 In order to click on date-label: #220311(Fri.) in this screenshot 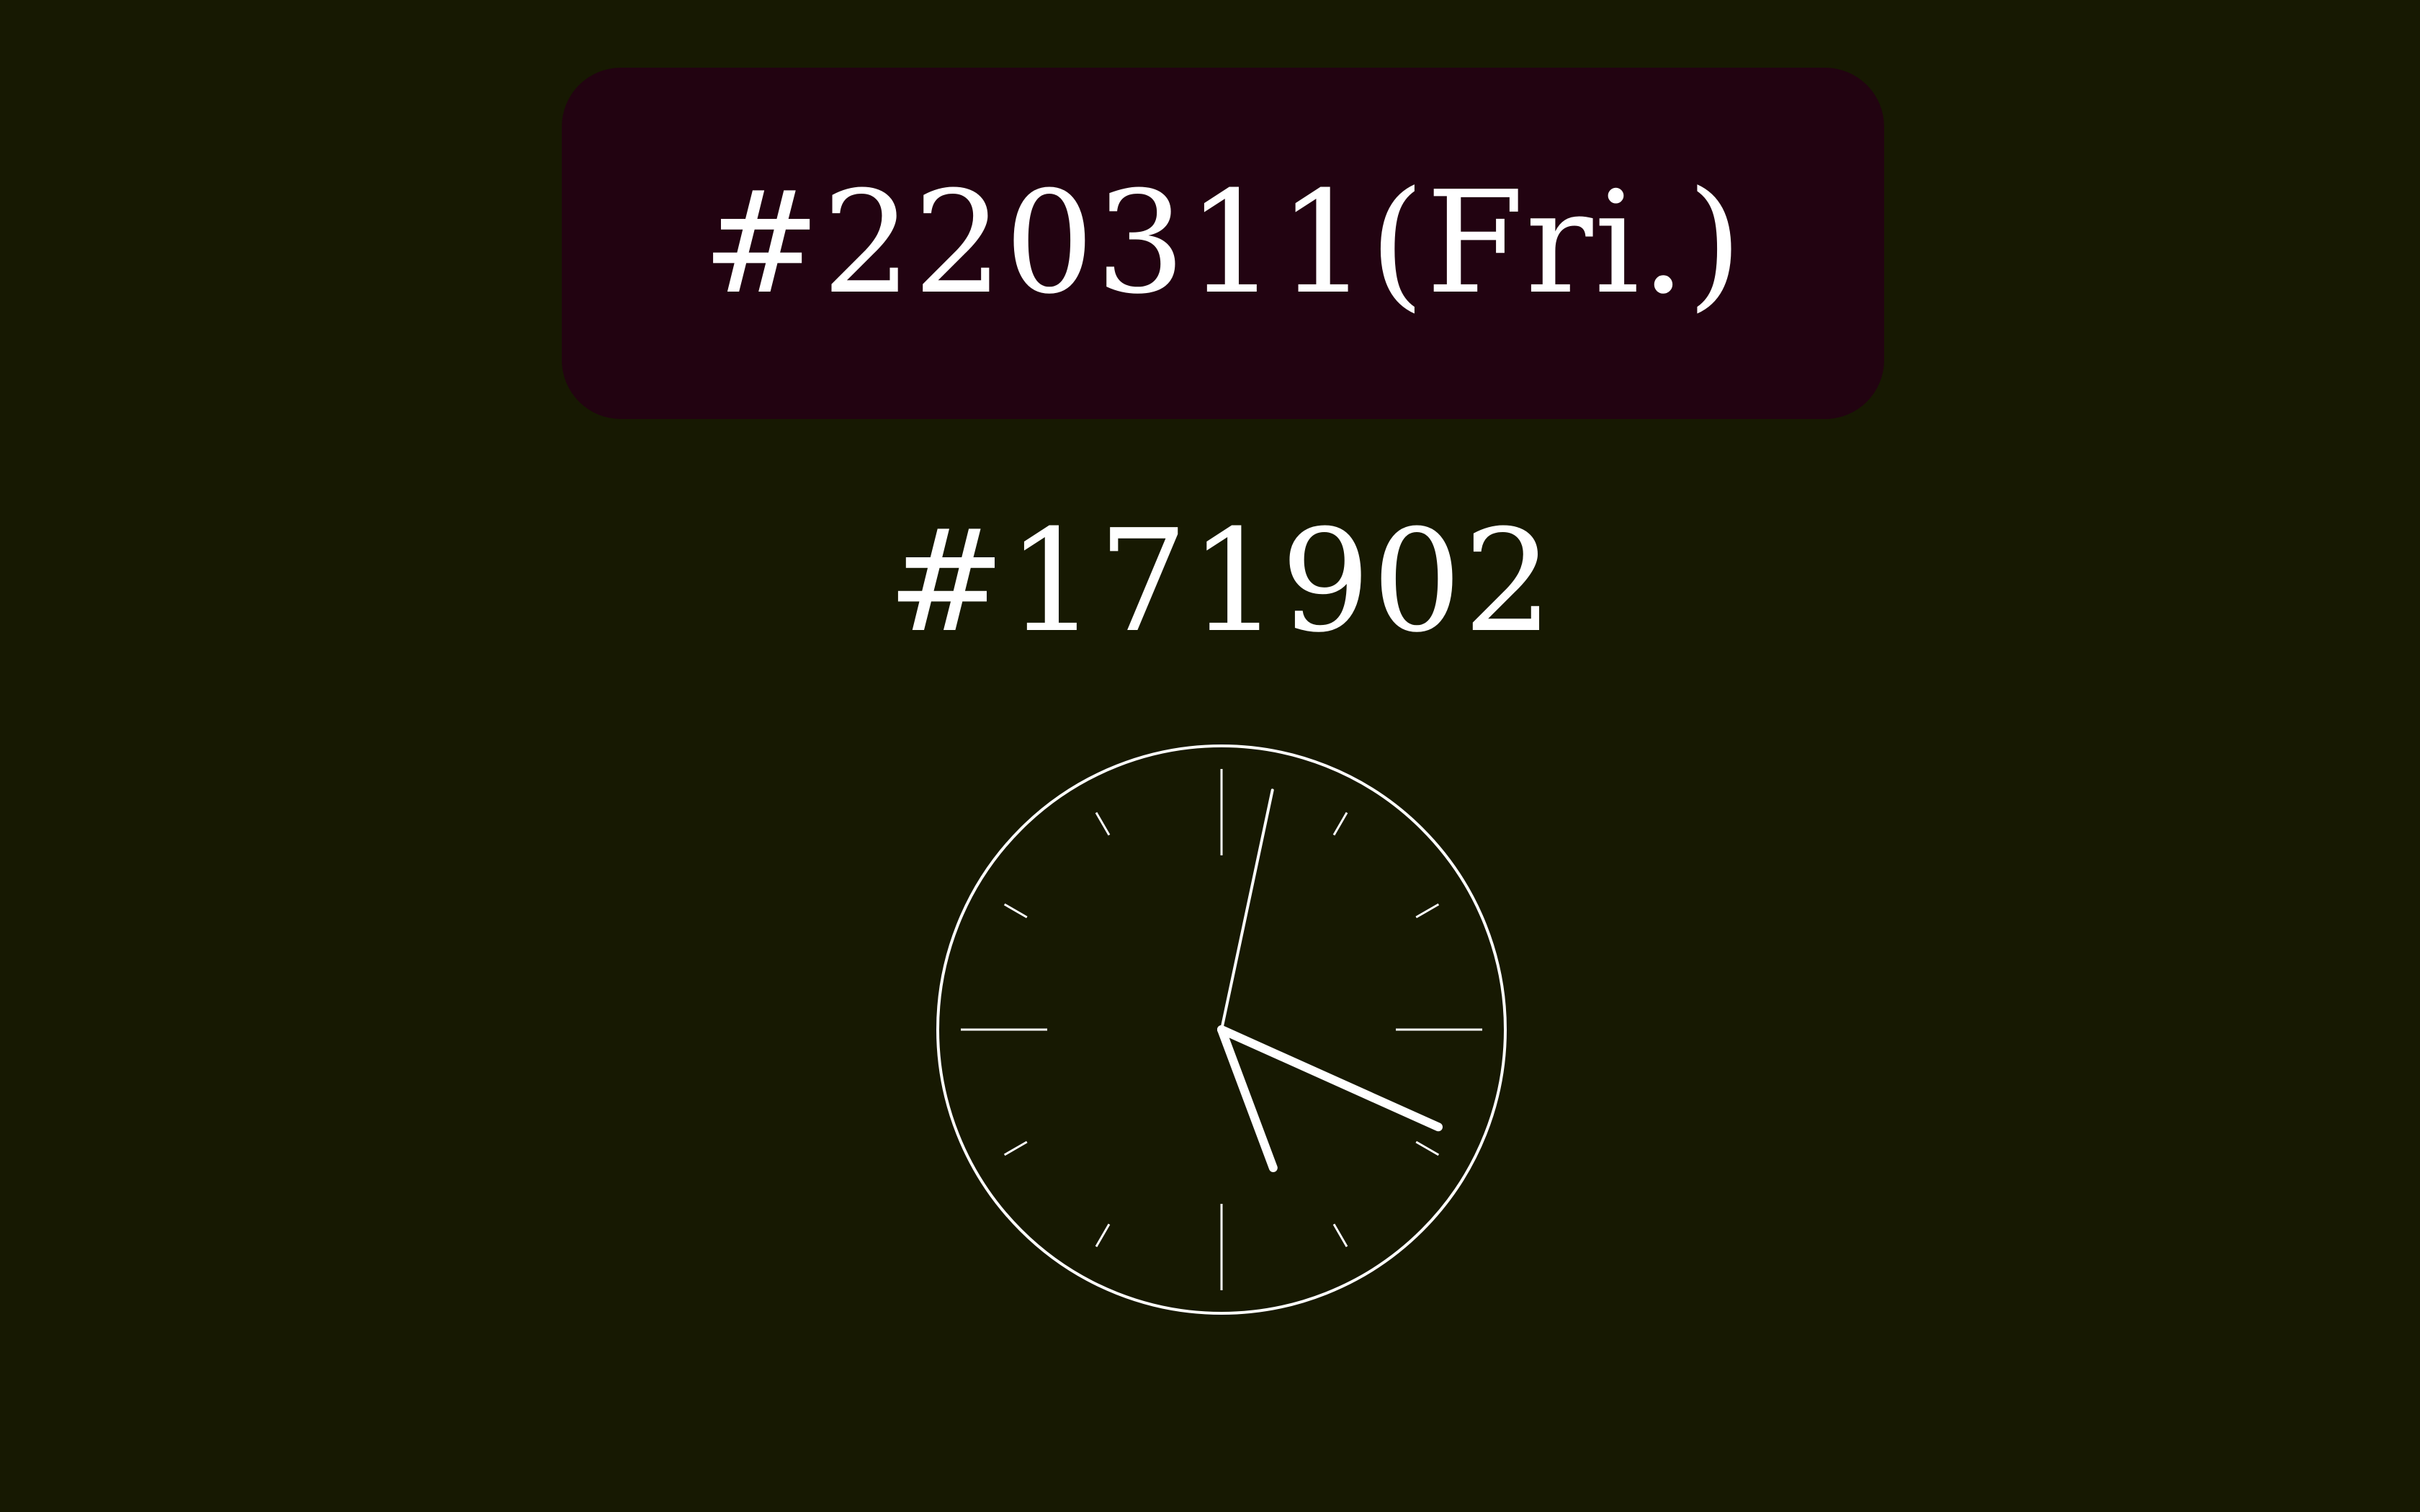, I will do `click(1223, 243)`.